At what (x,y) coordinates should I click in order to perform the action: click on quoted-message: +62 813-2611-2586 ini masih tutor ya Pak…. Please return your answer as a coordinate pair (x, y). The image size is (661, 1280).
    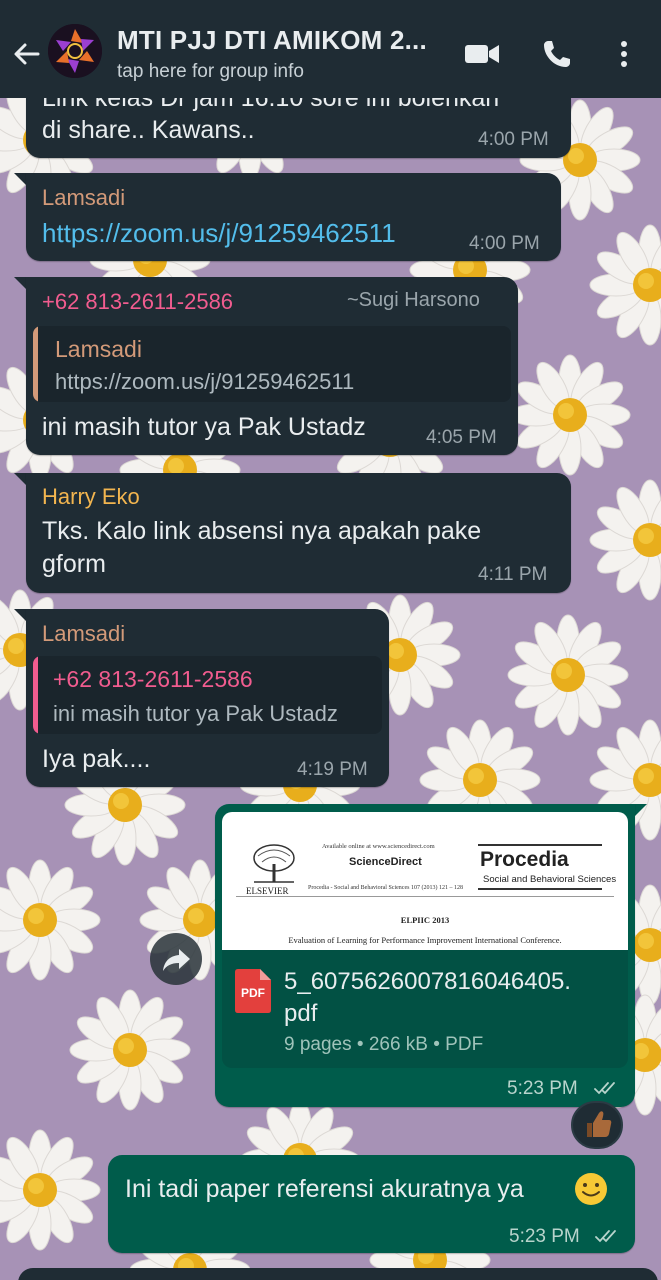
    Looking at the image, I should click on (207, 695).